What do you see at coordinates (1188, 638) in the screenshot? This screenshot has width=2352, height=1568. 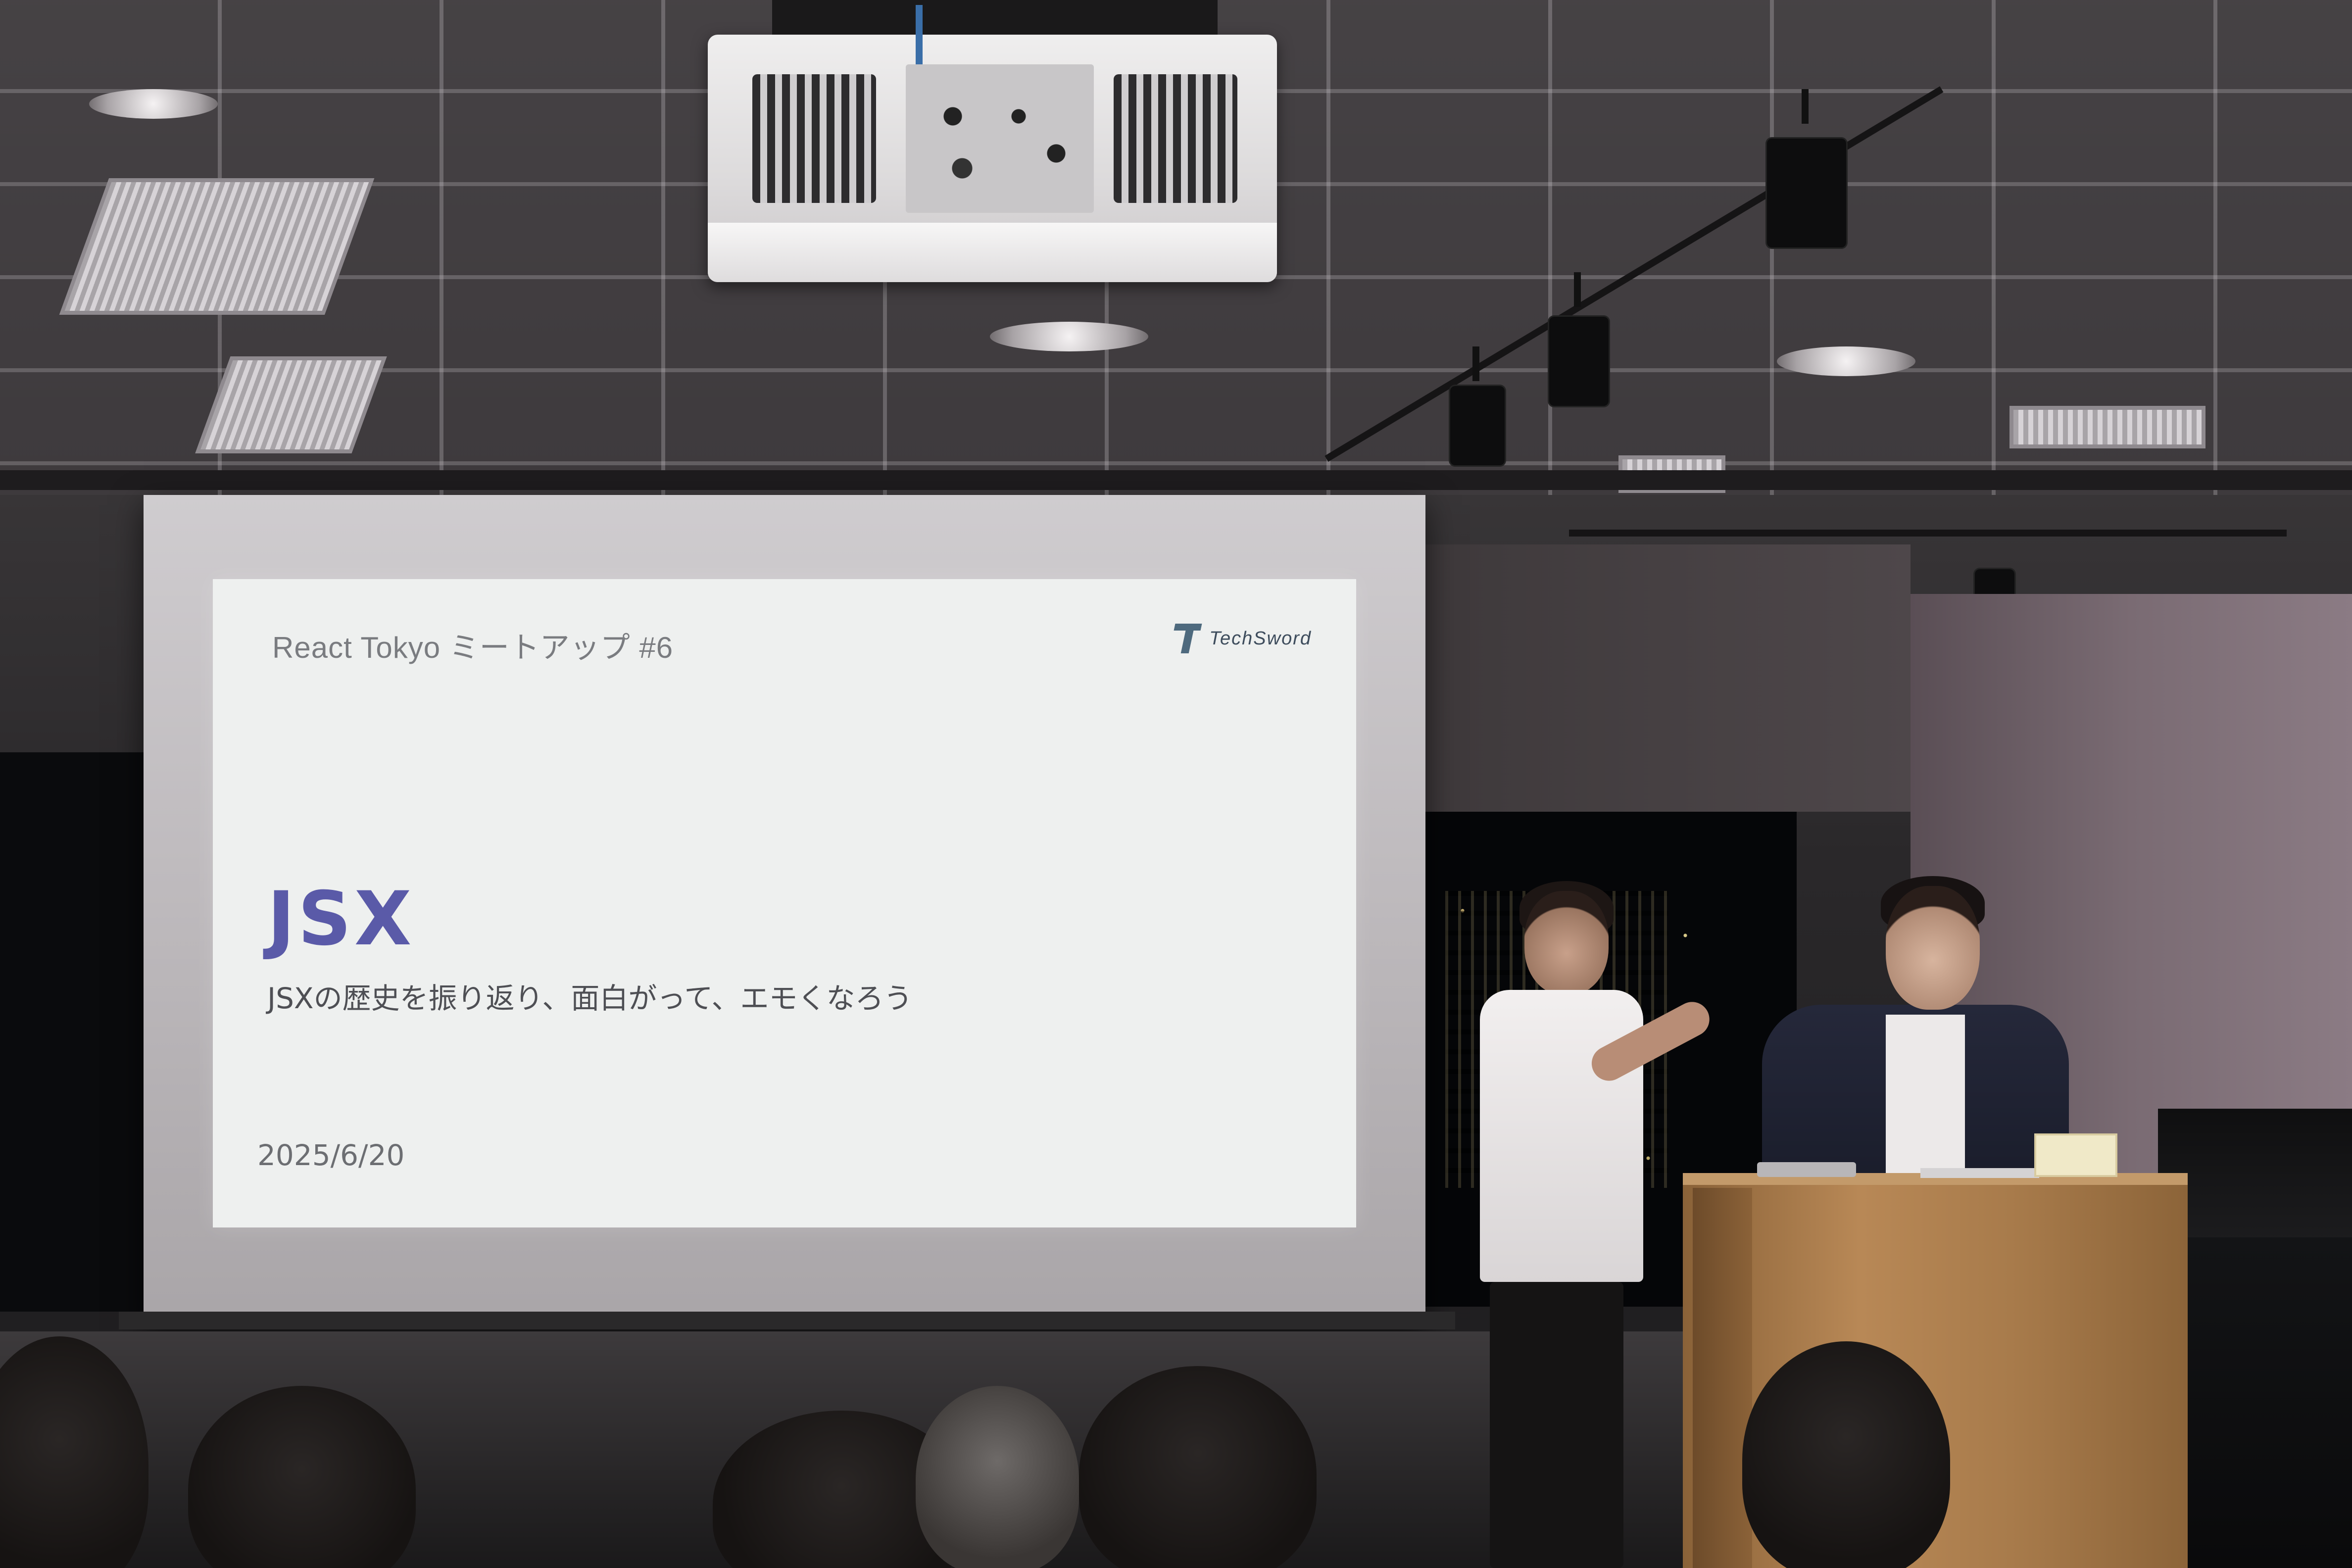 I see `techsword-logo-icon` at bounding box center [1188, 638].